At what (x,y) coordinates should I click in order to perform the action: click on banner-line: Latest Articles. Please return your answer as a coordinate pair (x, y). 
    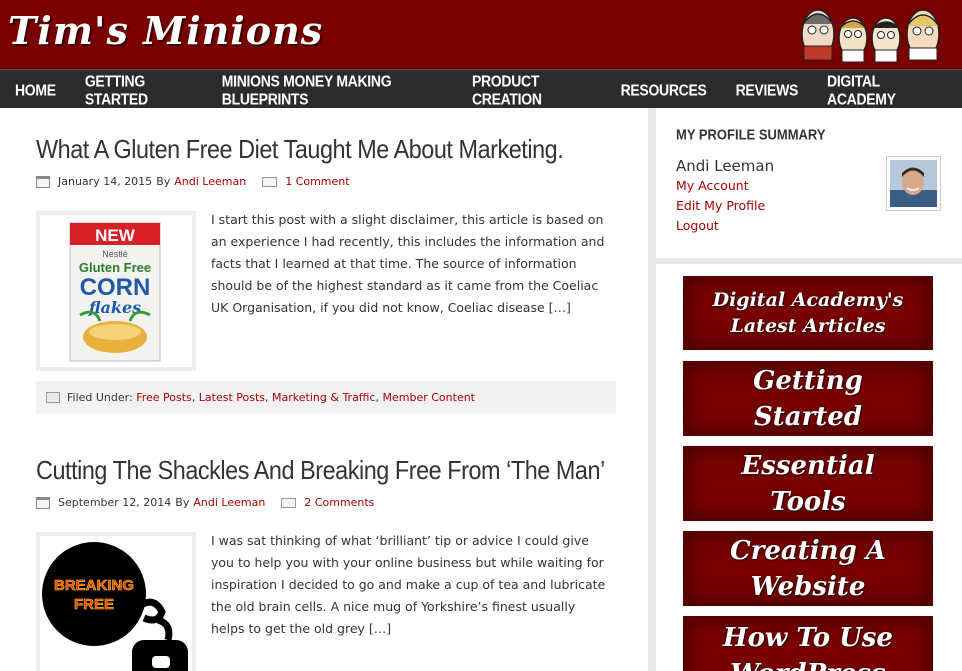
    Looking at the image, I should click on (808, 326).